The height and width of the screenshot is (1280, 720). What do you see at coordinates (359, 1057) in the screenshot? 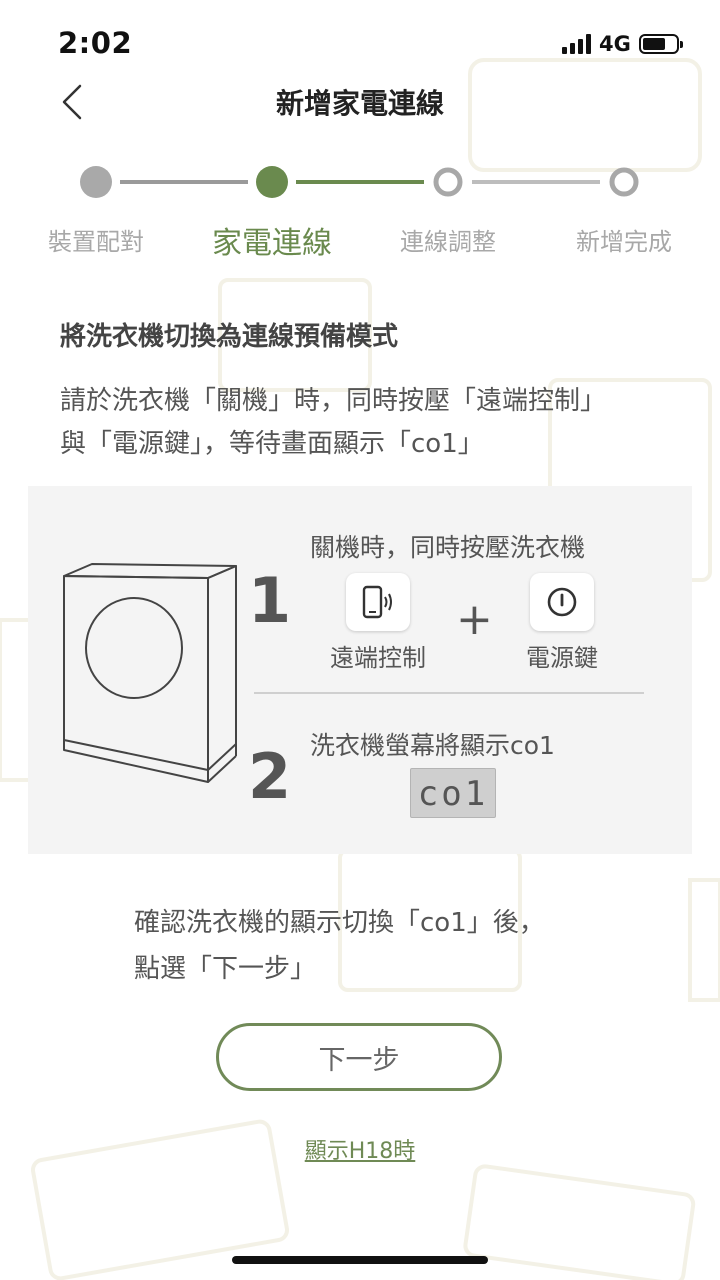
I see `next-step-button: 下一步` at bounding box center [359, 1057].